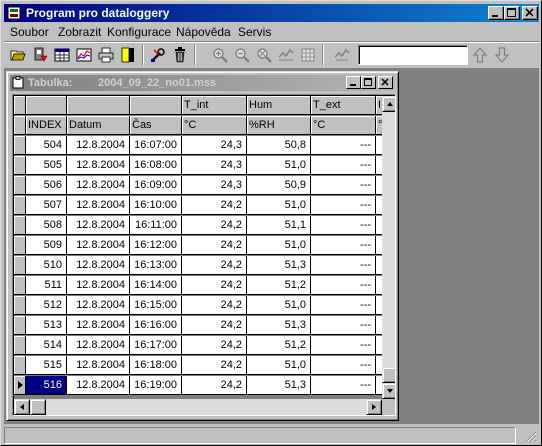  Describe the element at coordinates (106, 55) in the screenshot. I see `print-button` at that location.